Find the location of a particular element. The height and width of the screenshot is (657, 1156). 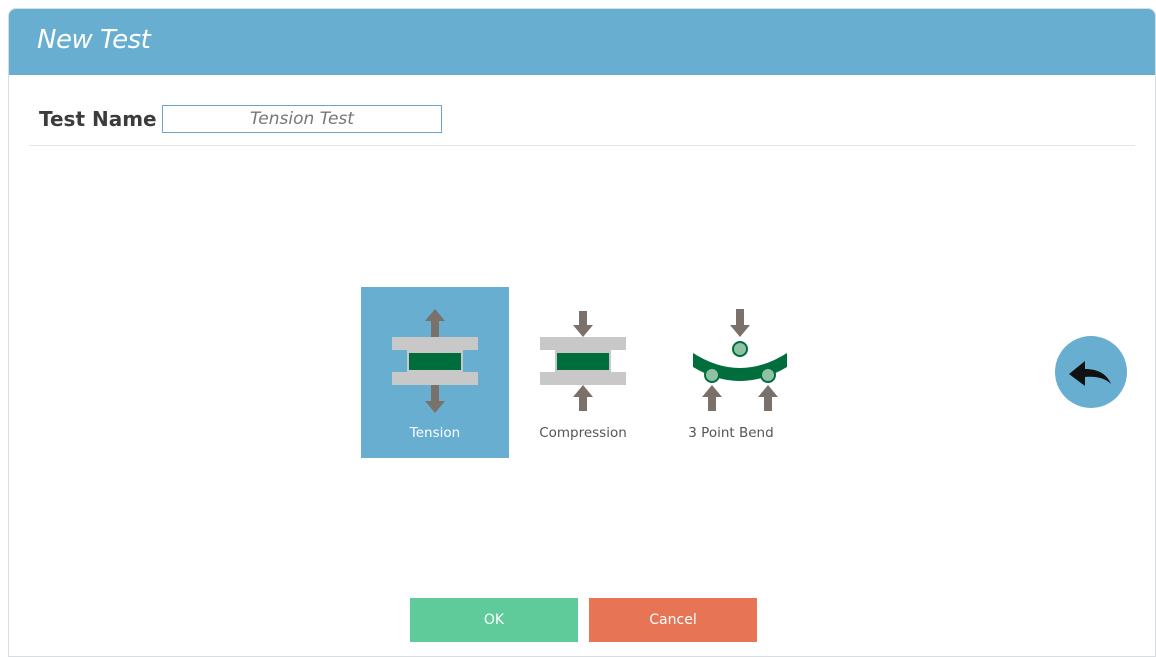

dialog-titlebar: New Test is located at coordinates (582, 42).